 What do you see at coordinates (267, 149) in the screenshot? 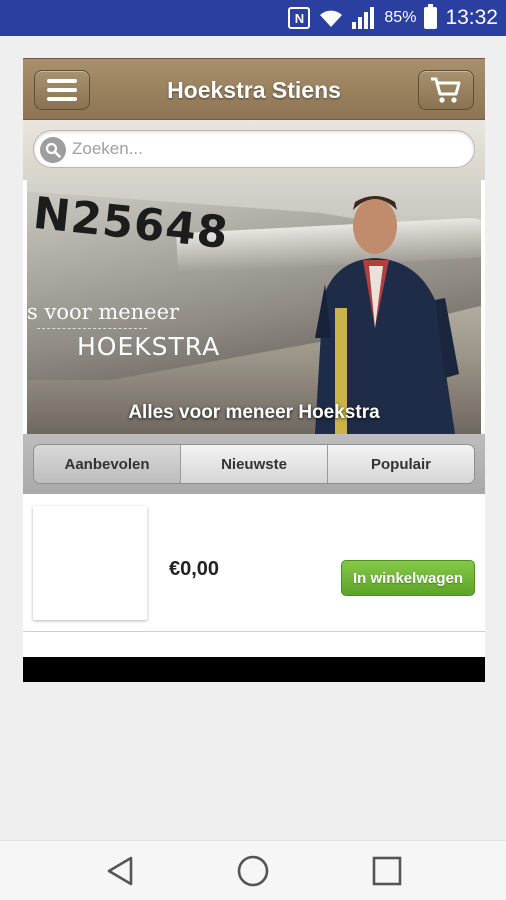
I see `search-input` at bounding box center [267, 149].